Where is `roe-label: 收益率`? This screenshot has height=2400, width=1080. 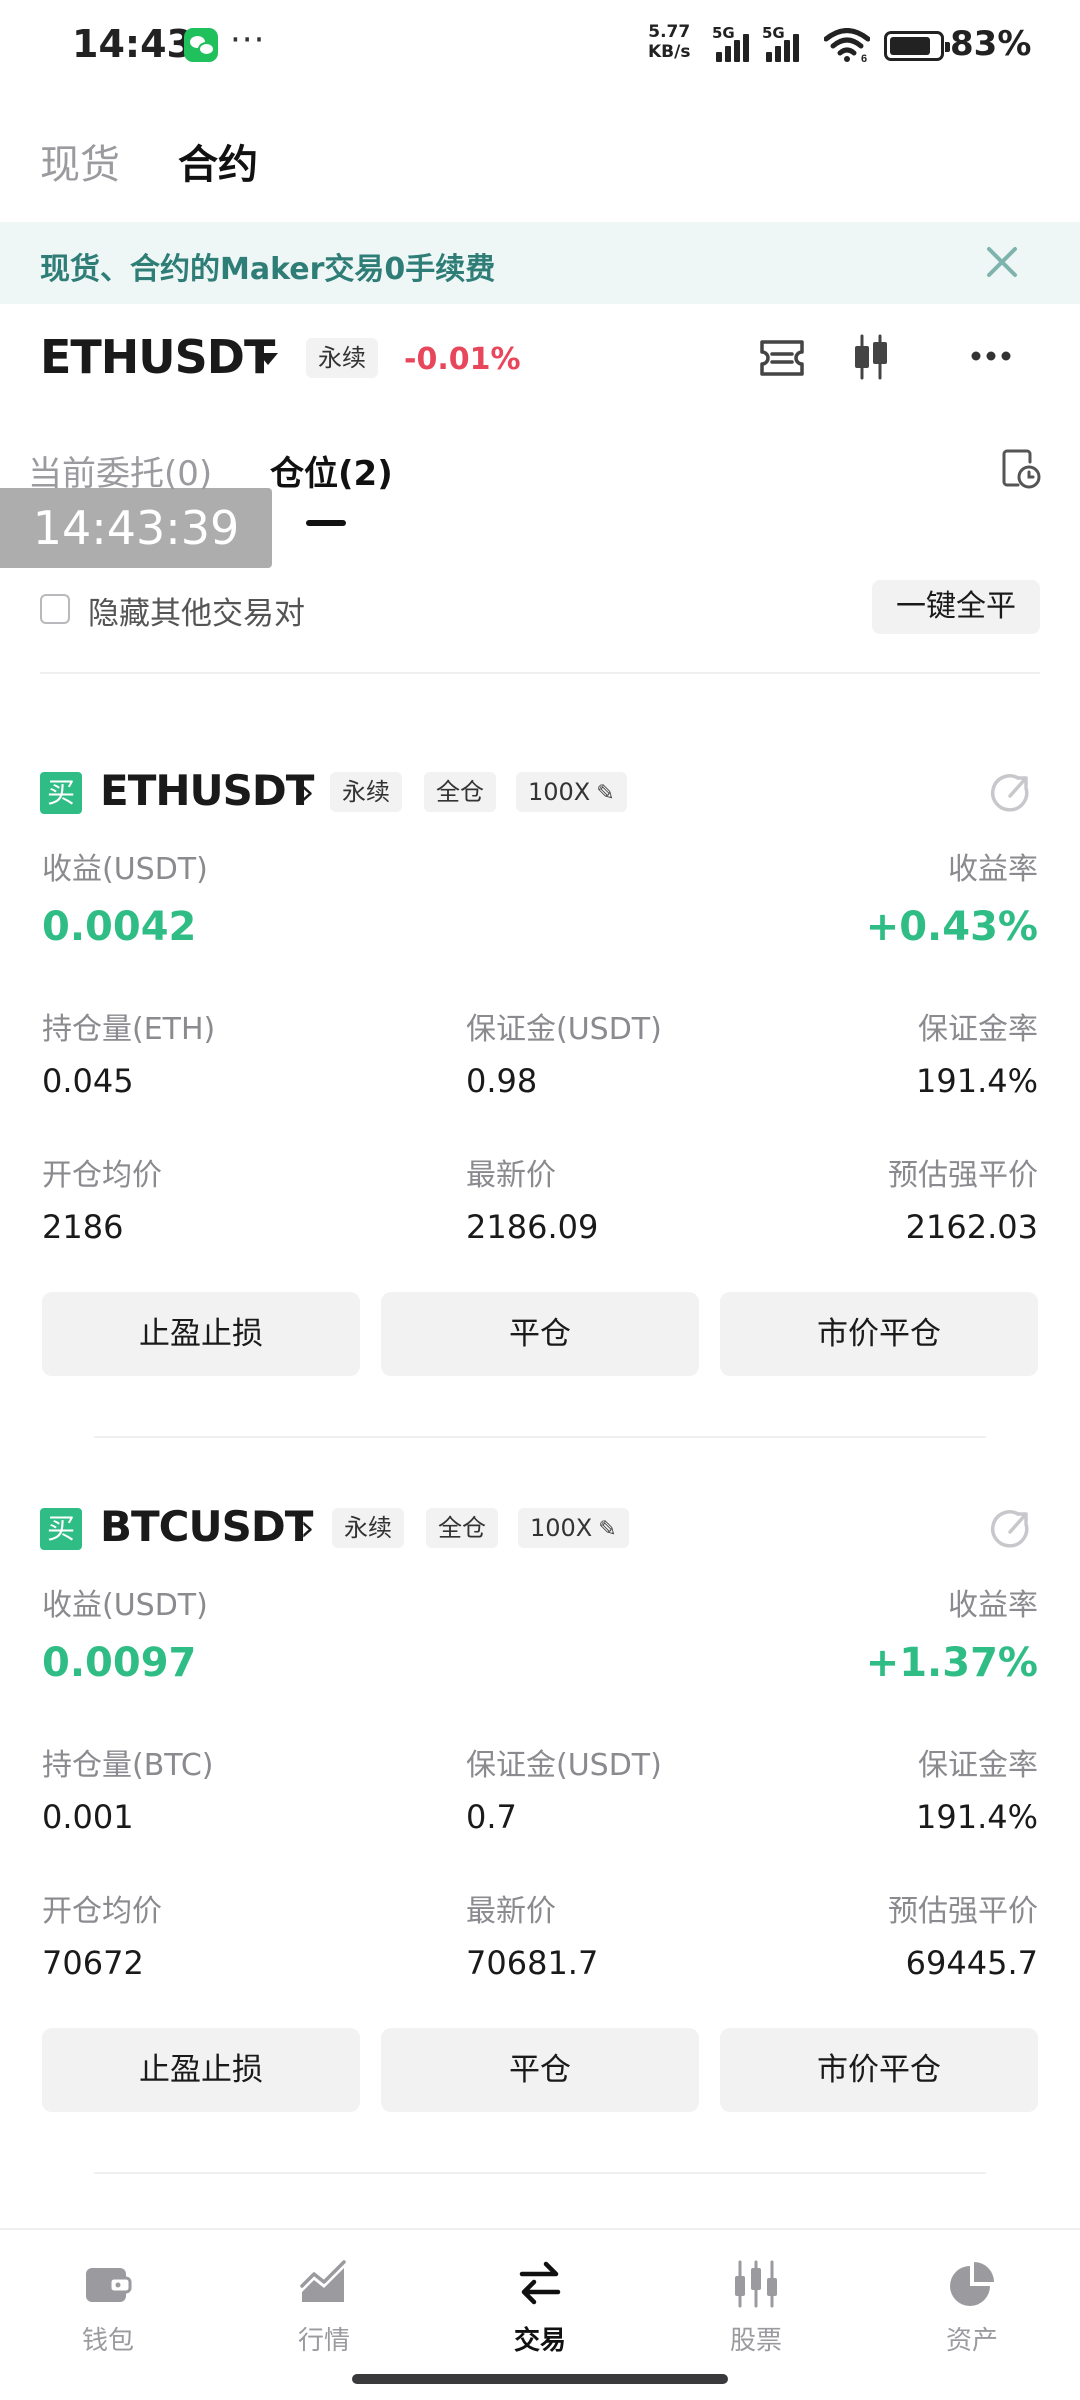 roe-label: 收益率 is located at coordinates (993, 869).